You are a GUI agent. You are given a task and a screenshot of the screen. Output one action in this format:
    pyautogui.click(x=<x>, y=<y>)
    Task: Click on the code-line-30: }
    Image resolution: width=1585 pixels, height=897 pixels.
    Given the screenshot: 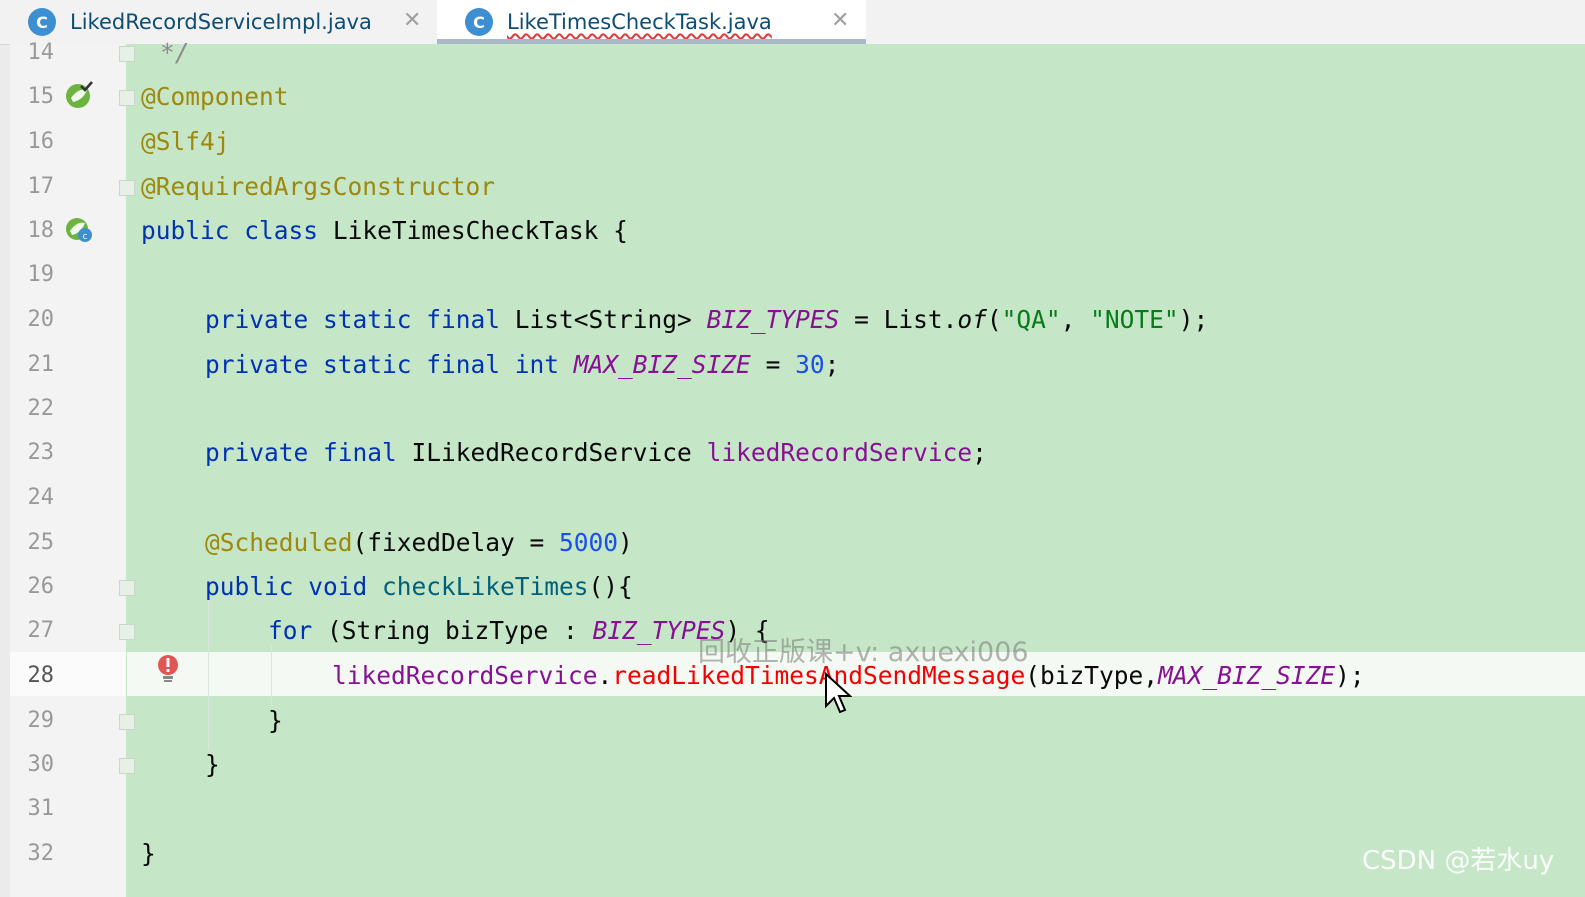 What is the action you would take?
    pyautogui.click(x=212, y=764)
    